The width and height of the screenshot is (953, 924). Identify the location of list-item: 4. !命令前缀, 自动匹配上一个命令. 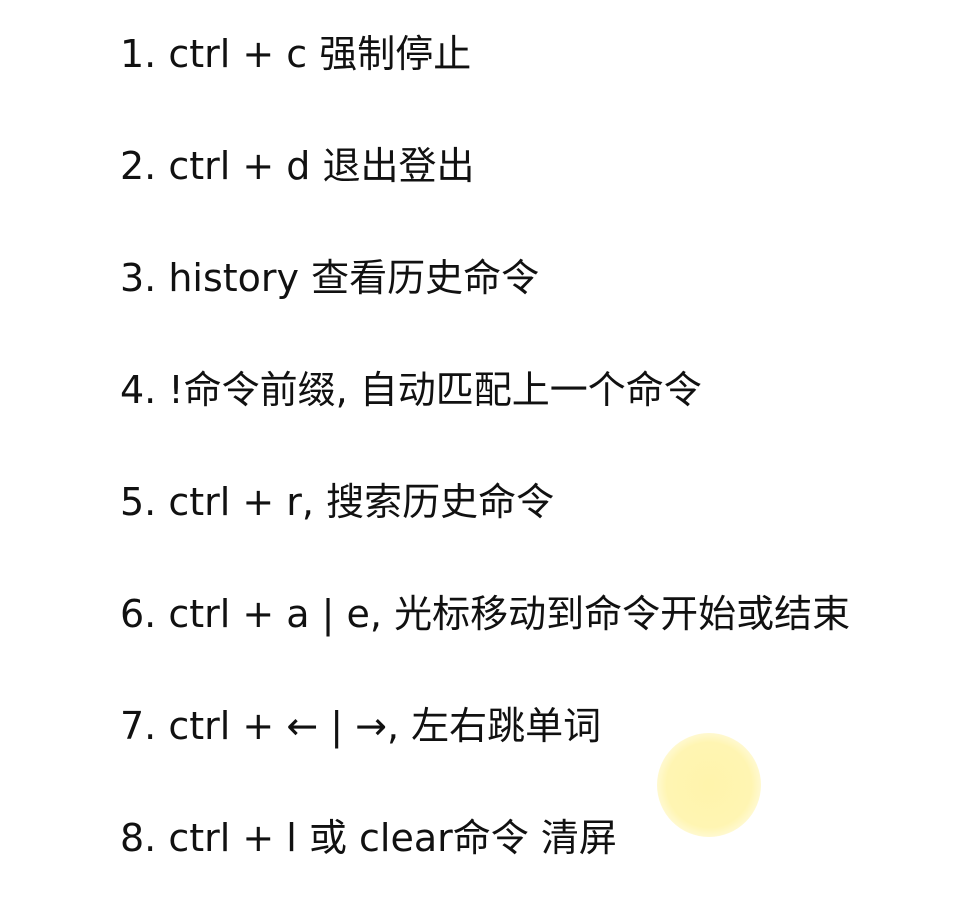
(411, 390).